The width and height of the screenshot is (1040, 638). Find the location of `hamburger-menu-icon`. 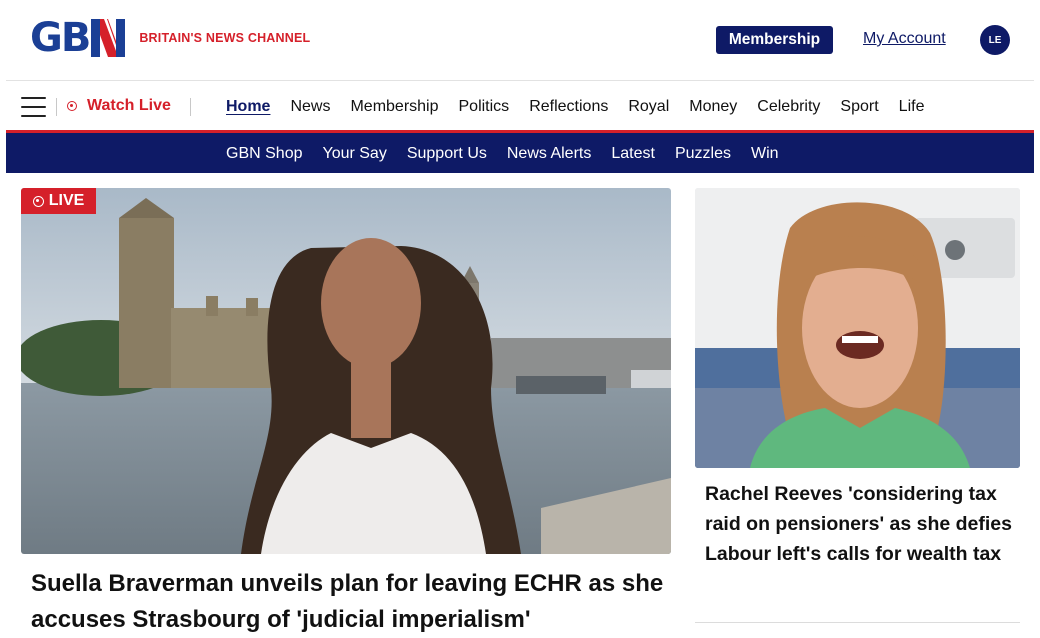

hamburger-menu-icon is located at coordinates (33, 107).